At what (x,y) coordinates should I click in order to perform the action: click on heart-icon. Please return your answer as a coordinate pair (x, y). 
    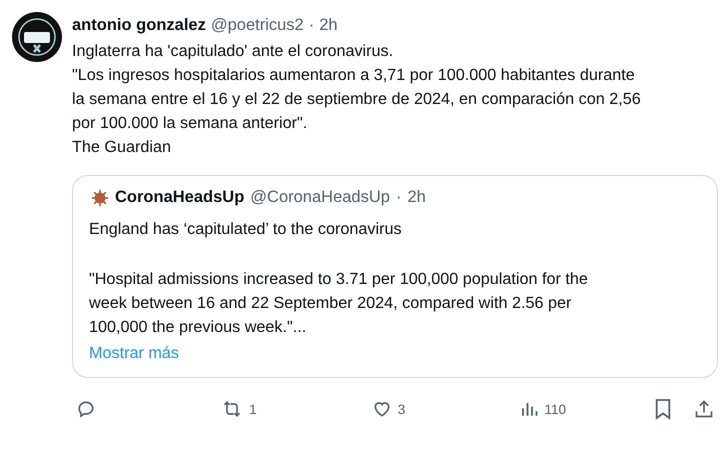
    Looking at the image, I should click on (382, 409).